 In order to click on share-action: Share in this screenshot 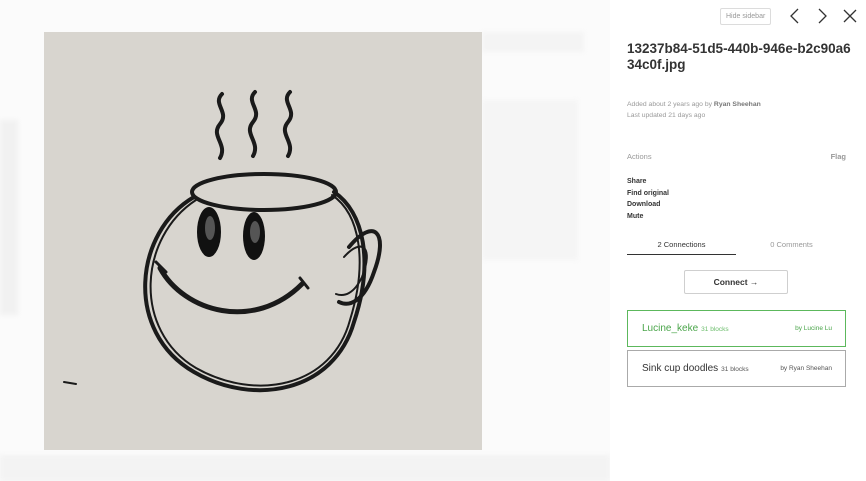, I will do `click(648, 182)`.